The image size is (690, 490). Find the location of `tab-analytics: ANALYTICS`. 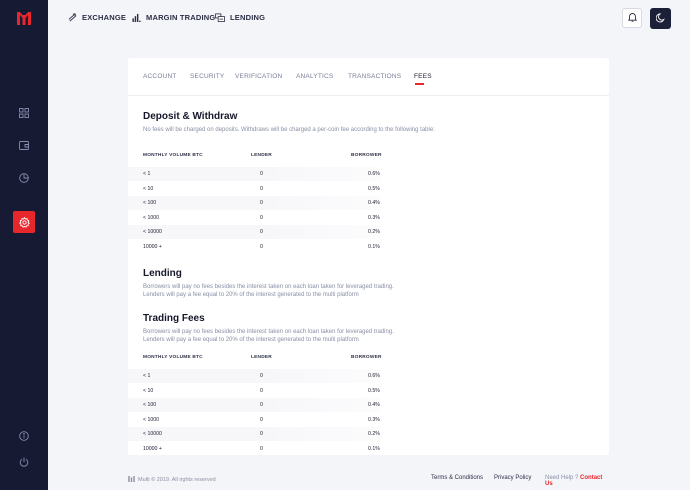

tab-analytics: ANALYTICS is located at coordinates (314, 76).